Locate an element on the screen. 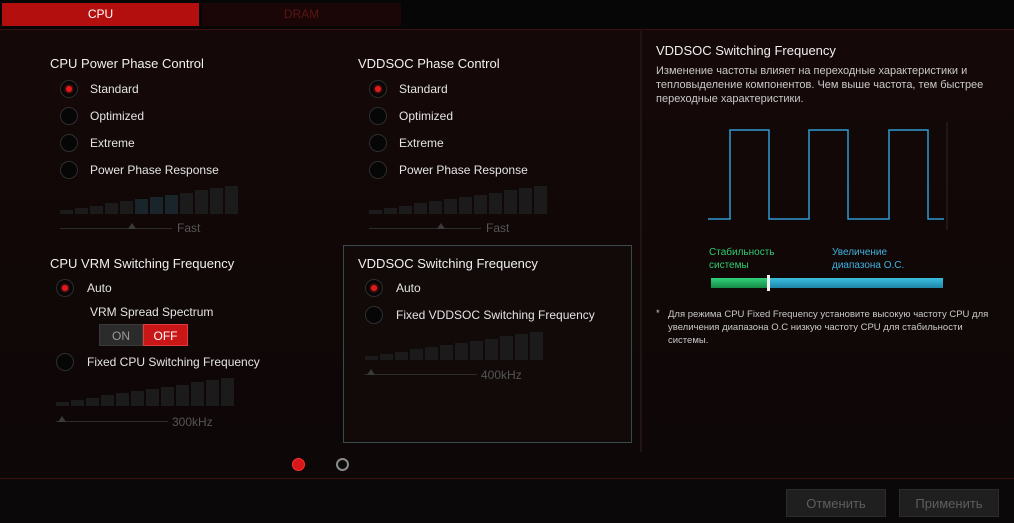 The height and width of the screenshot is (523, 1014). vddsoc-switching-slider-handle is located at coordinates (371, 372).